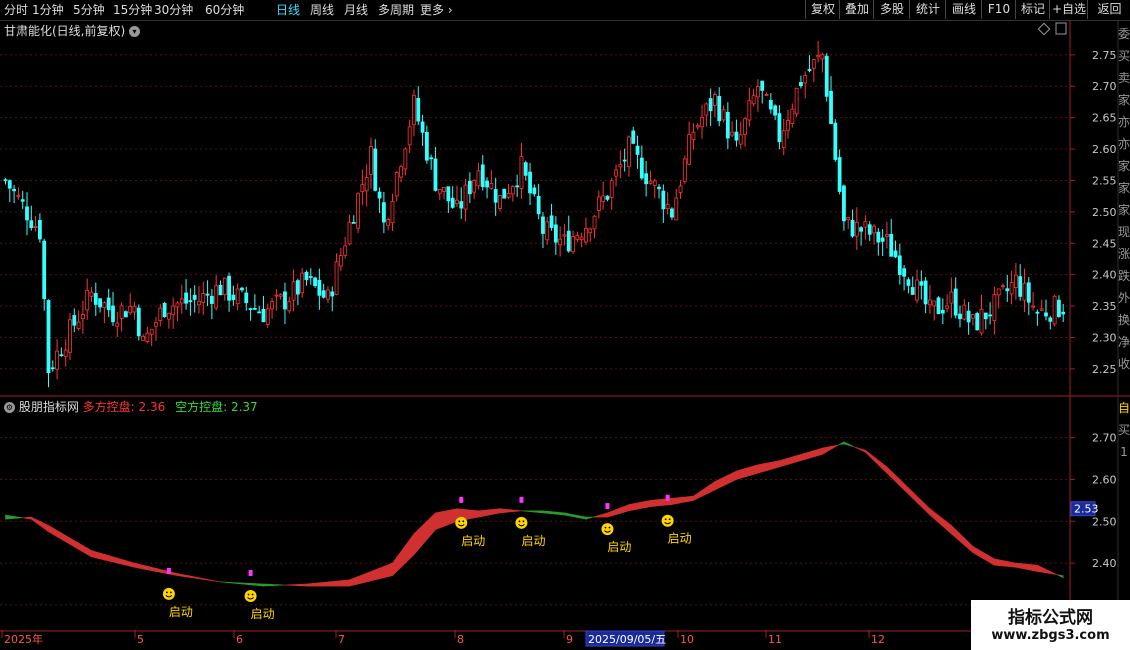 The height and width of the screenshot is (650, 1130). I want to click on period-tab-8: 月线, so click(356, 10).